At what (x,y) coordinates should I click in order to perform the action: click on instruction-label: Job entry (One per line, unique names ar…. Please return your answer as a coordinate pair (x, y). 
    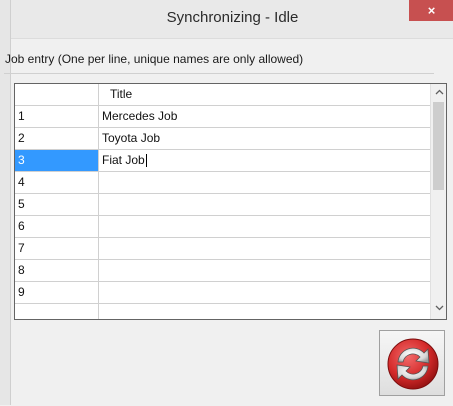
    Looking at the image, I should click on (154, 59).